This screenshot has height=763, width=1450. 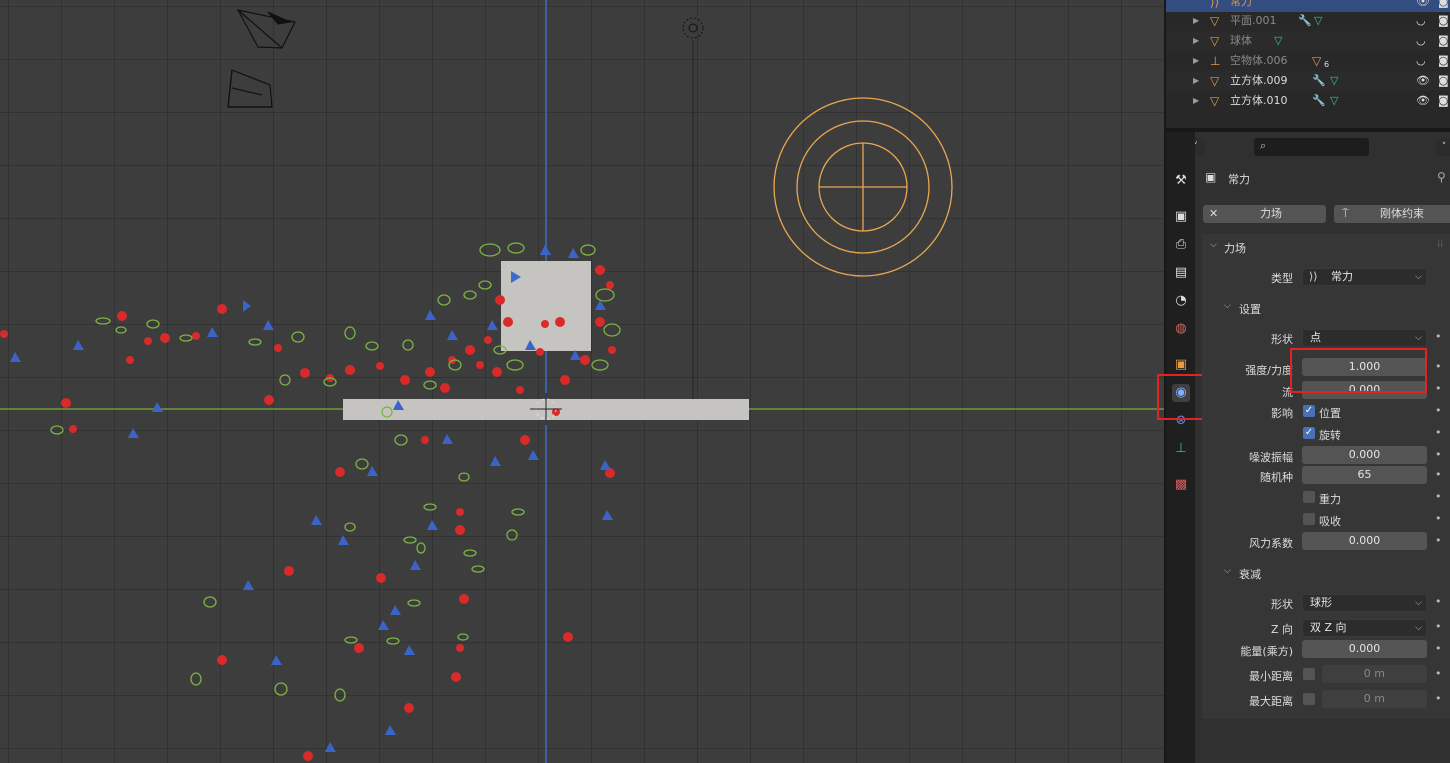 I want to click on force-field-gizmo, so click(x=863, y=187).